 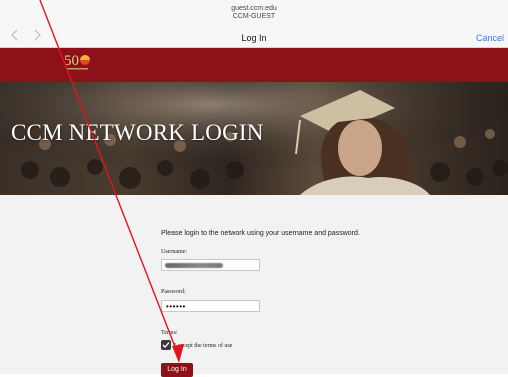 I want to click on host-url: guest.ccm.edu, so click(x=254, y=8).